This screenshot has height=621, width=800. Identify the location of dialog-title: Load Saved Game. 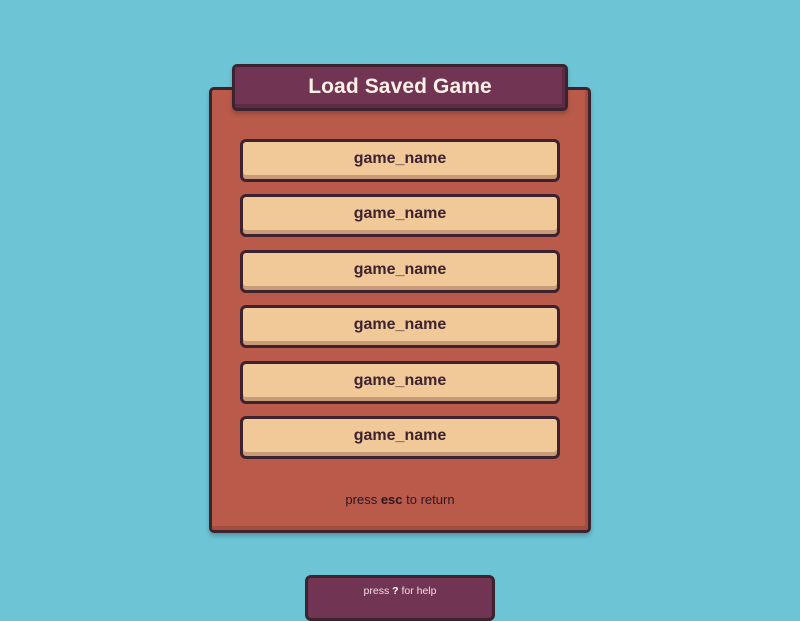
(400, 86).